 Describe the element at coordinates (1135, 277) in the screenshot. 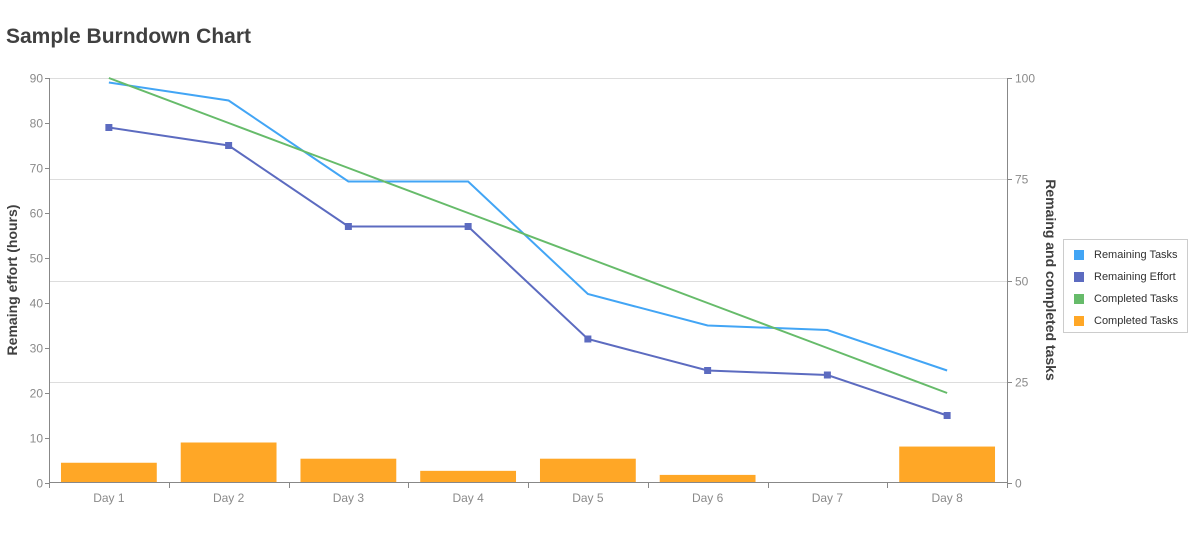

I see `legend-label: Remaining Effort` at that location.